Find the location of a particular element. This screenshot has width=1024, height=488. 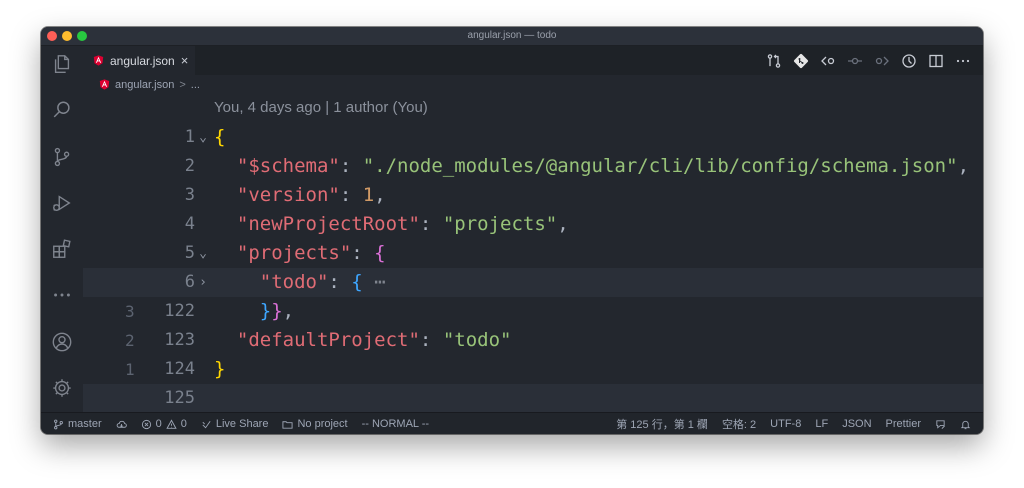

code-line-cursor: 125 is located at coordinates (533, 398).